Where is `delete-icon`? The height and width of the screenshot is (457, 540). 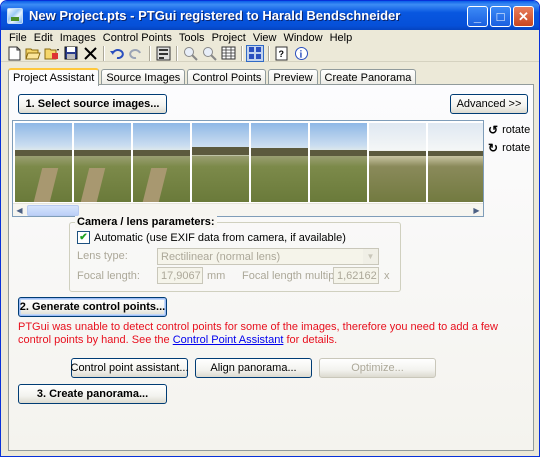
delete-icon is located at coordinates (90, 53).